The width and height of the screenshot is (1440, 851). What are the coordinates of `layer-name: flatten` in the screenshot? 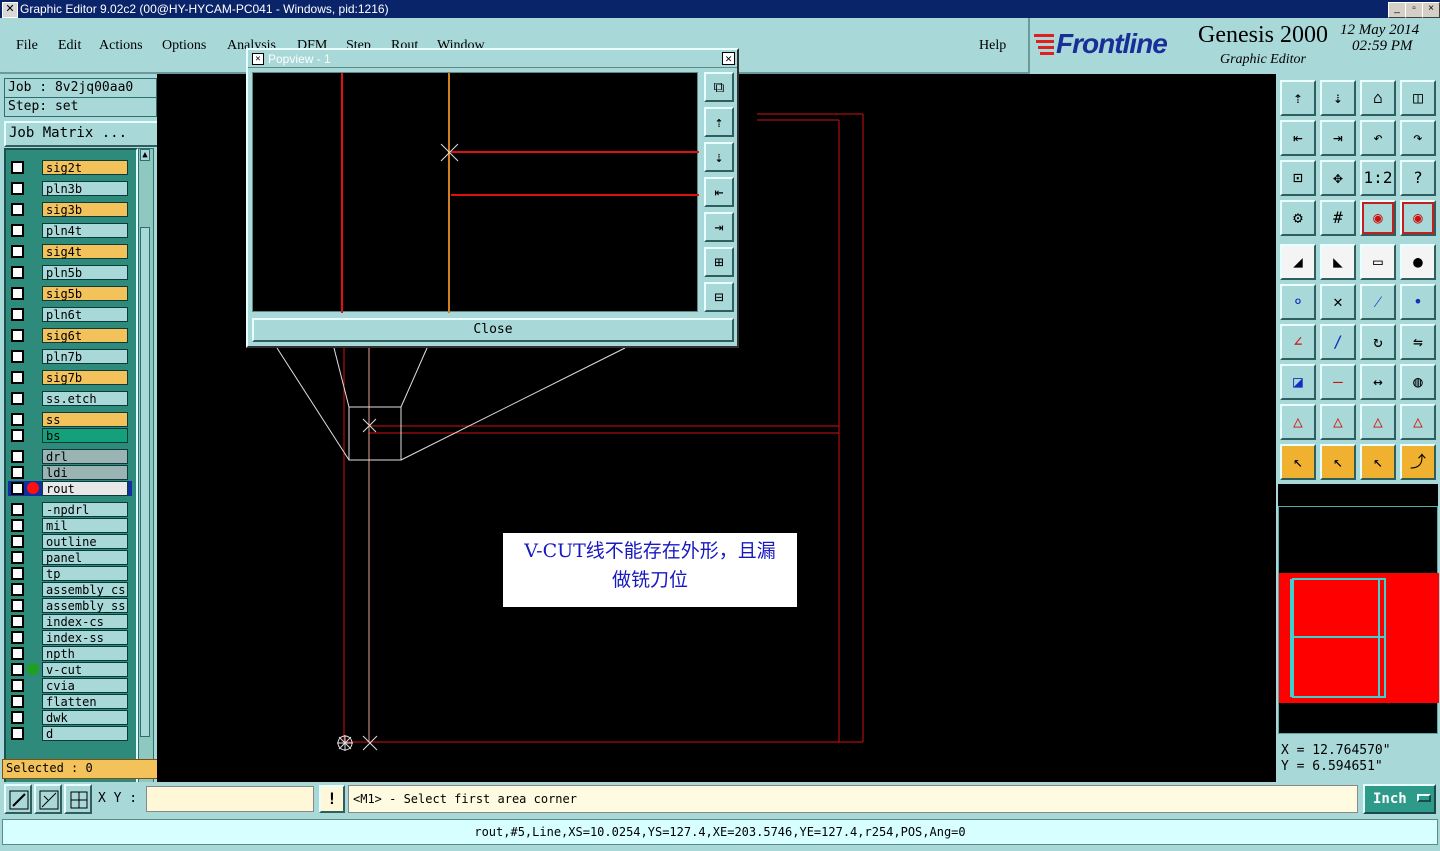 It's located at (85, 701).